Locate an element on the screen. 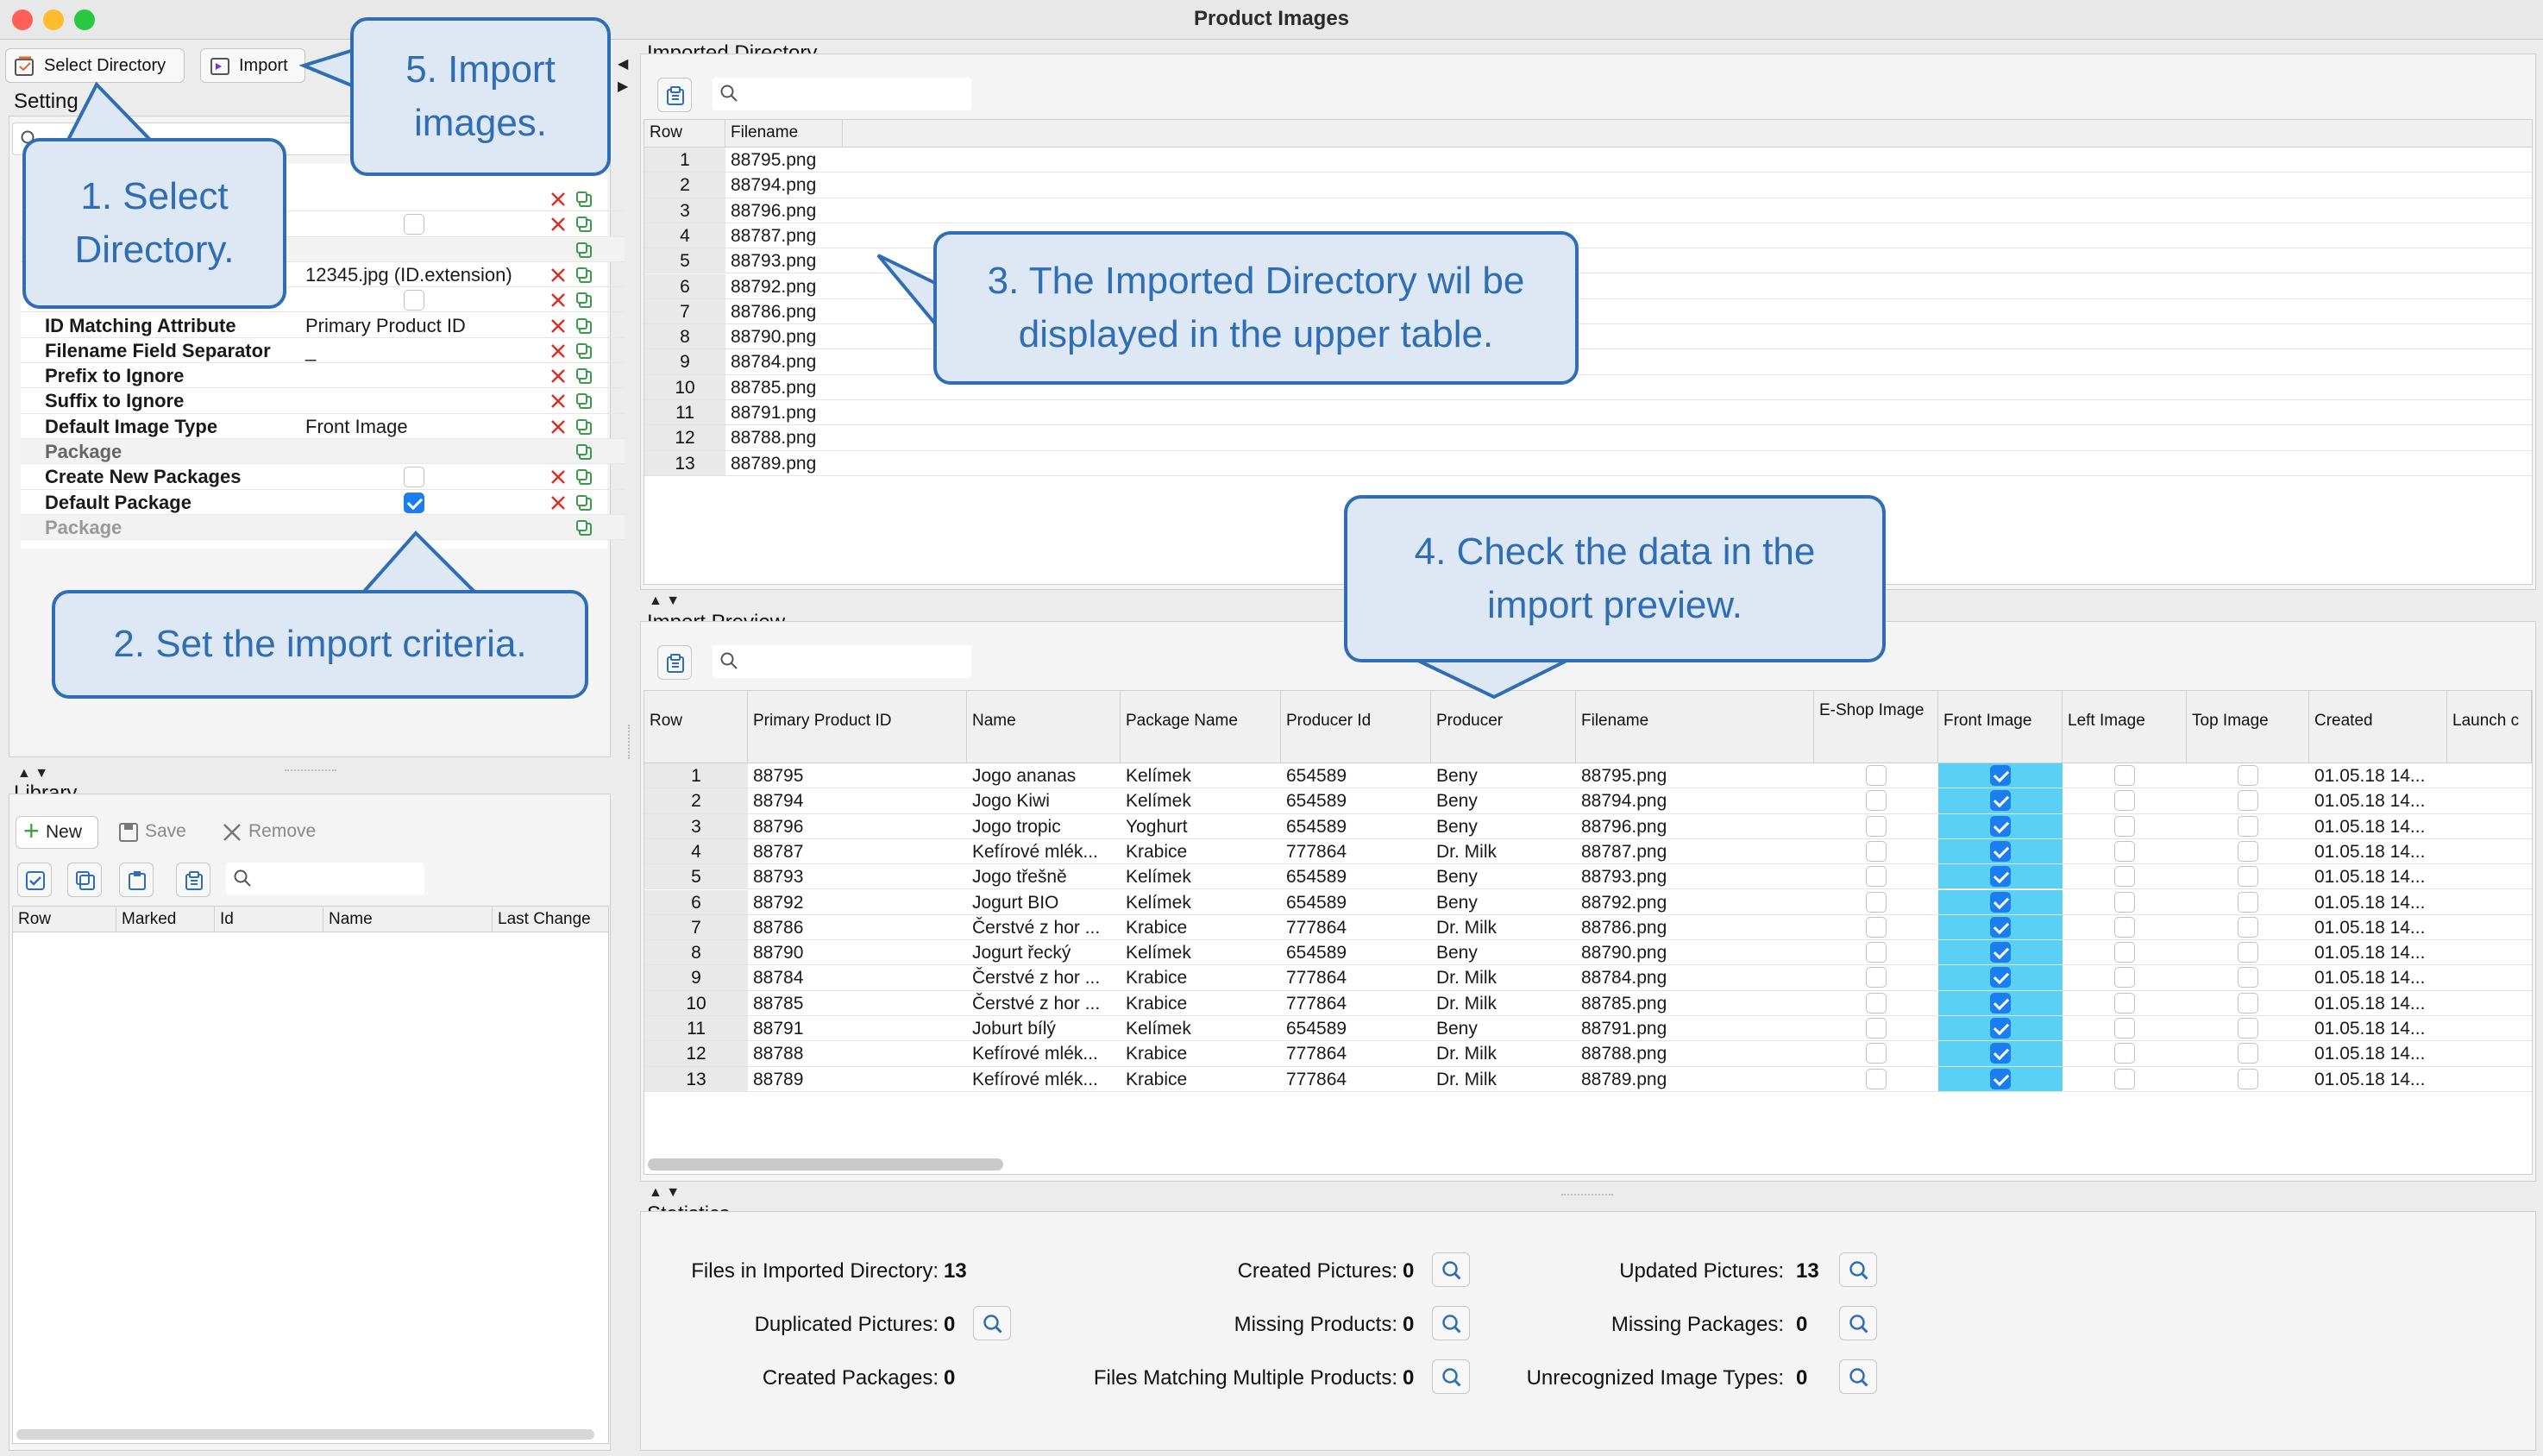 This screenshot has height=1456, width=2543. split-arrows-lower: ▲ ▼ is located at coordinates (664, 1193).